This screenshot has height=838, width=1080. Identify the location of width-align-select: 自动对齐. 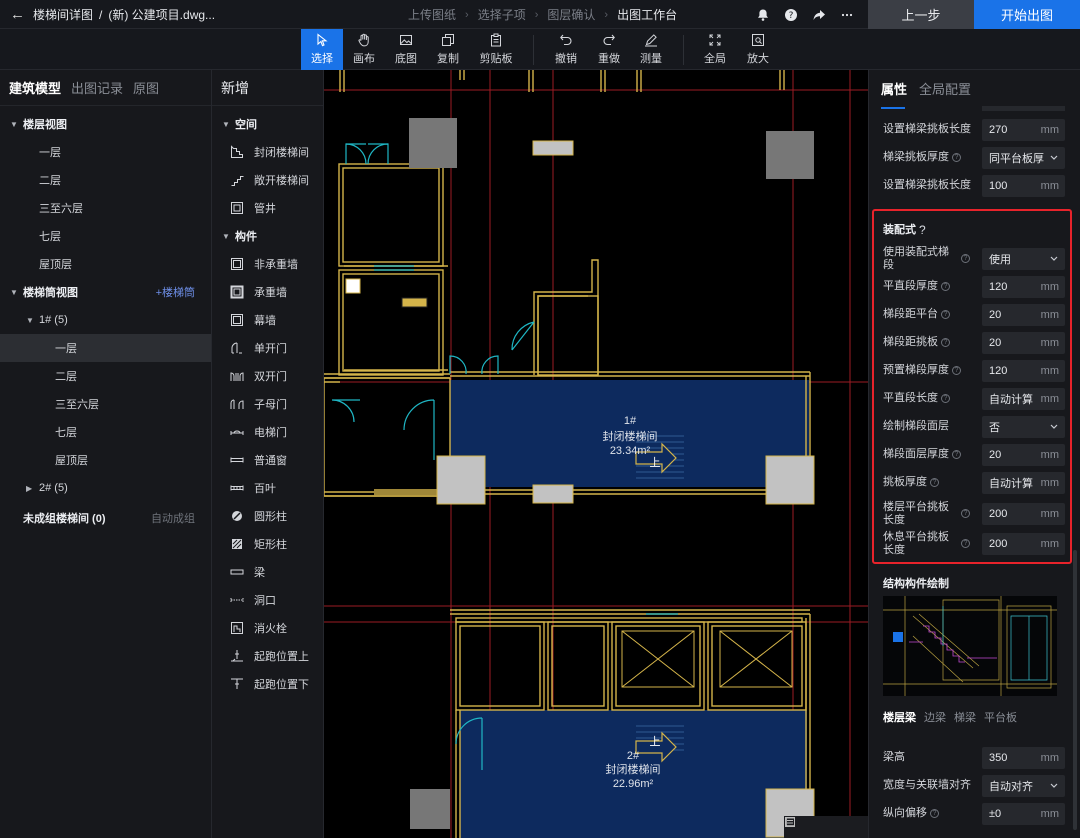
(1023, 786).